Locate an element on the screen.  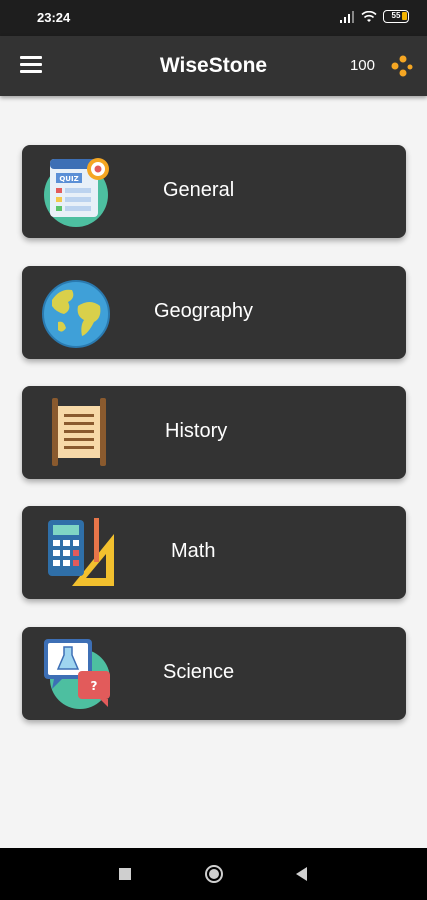
battery-level: 55 is located at coordinates (396, 15).